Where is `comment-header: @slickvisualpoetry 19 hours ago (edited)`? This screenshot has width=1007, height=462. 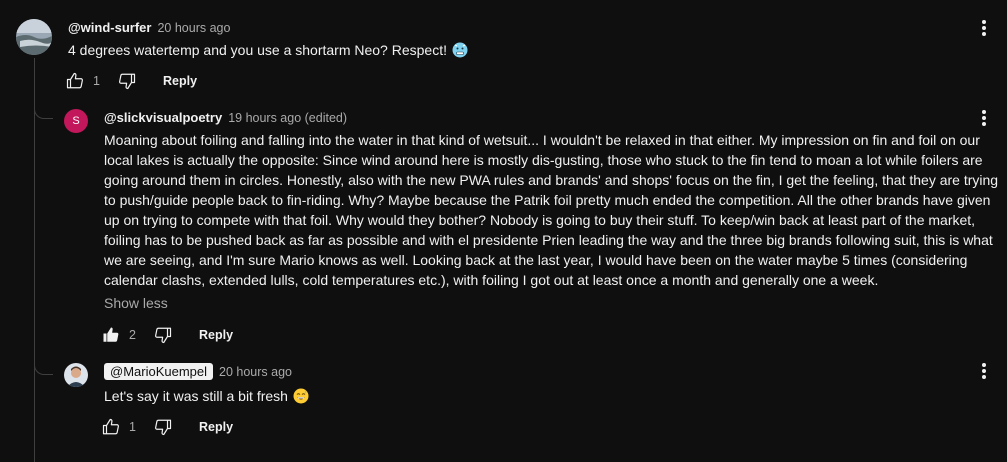
comment-header: @slickvisualpoetry 19 hours ago (edited) is located at coordinates (225, 118).